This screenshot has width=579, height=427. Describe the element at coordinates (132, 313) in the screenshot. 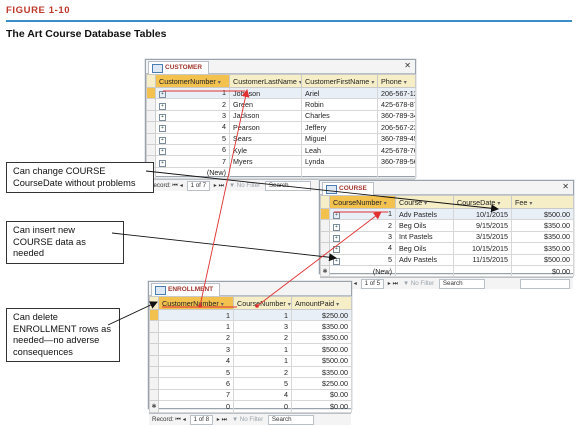

I see `arrow-delete-enrollment` at that location.